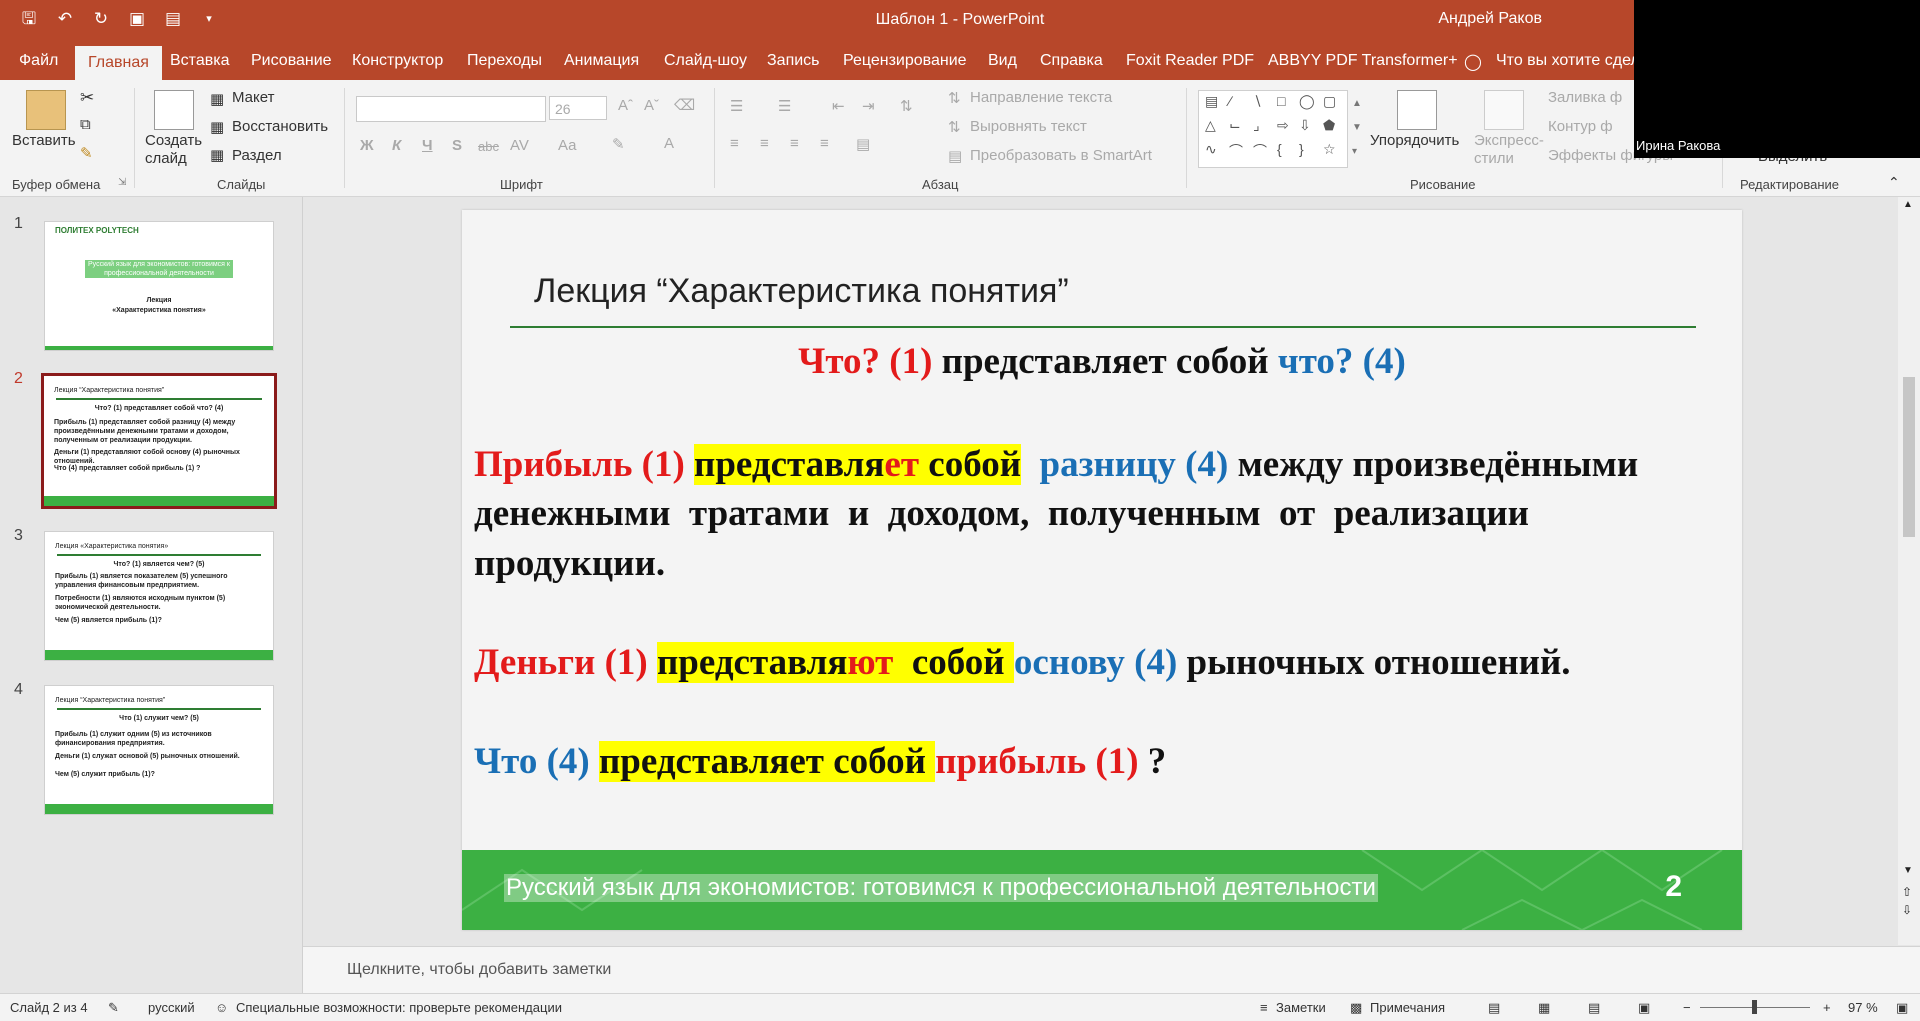 The width and height of the screenshot is (1920, 1021). What do you see at coordinates (1687, 1007) in the screenshot?
I see `zoom-out-icon: −` at bounding box center [1687, 1007].